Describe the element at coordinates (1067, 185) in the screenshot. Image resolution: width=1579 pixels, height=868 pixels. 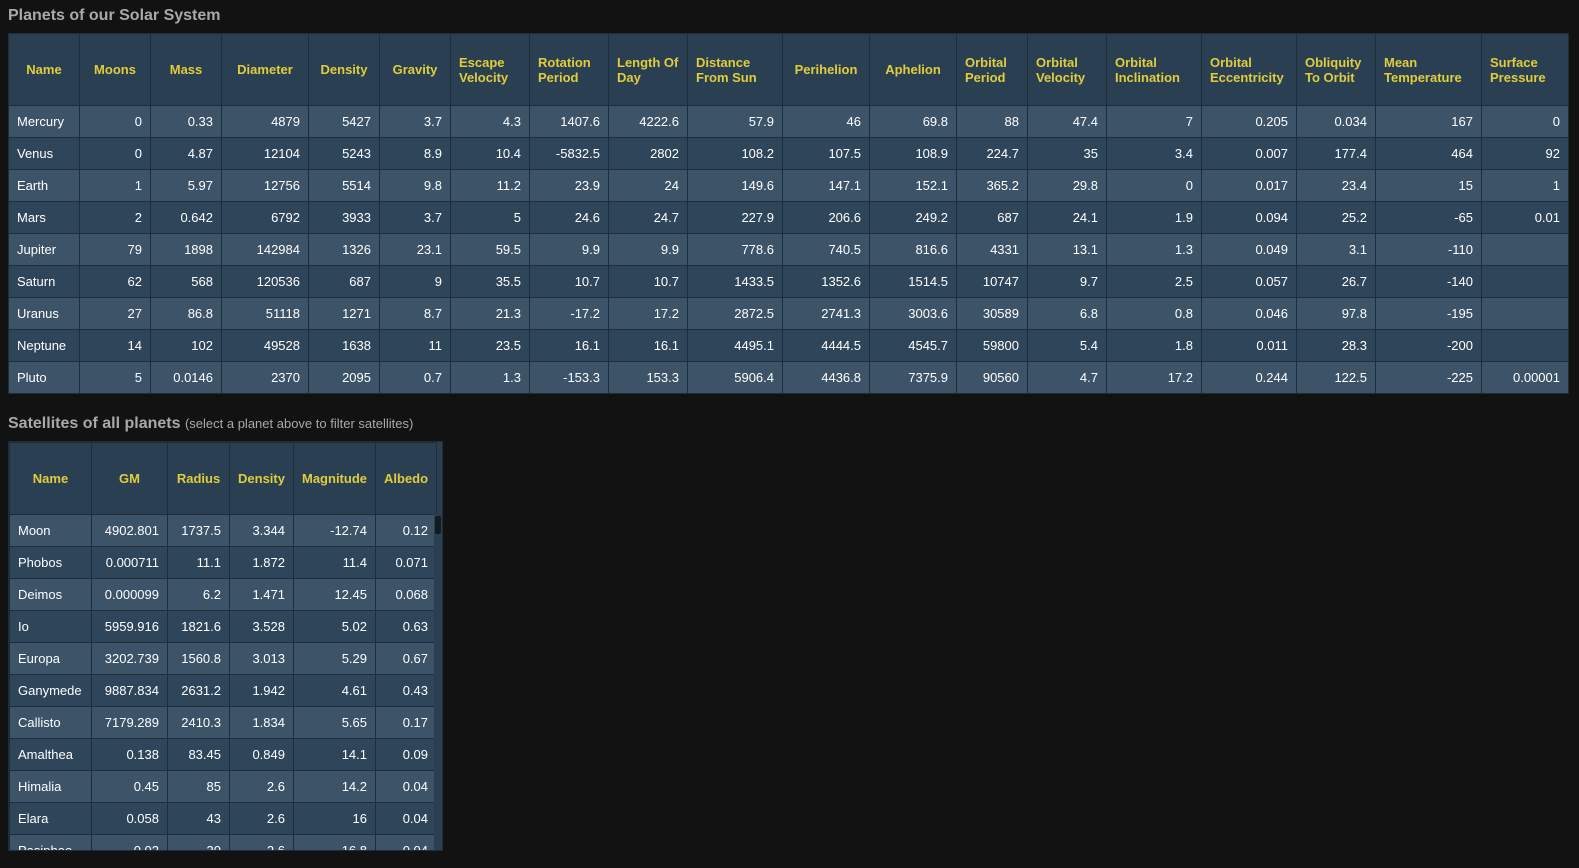
I see `planet-cell-orbital-velocity: 29.8` at that location.